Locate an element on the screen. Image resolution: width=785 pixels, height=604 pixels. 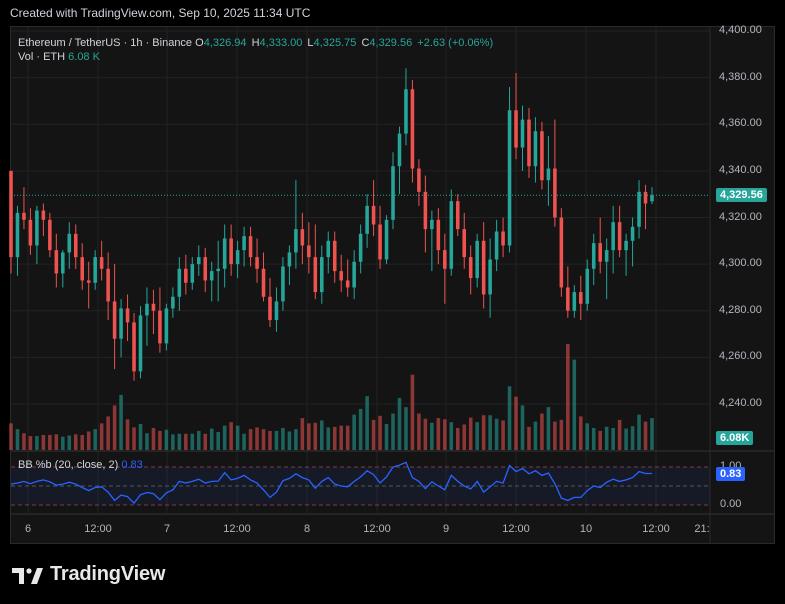
price-tick-label: 4,260.00 is located at coordinates (740, 356).